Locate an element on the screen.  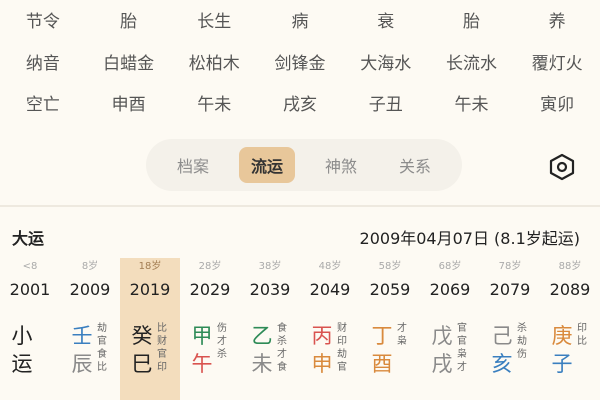
ganzhi: 戊戌 is located at coordinates (442, 350).